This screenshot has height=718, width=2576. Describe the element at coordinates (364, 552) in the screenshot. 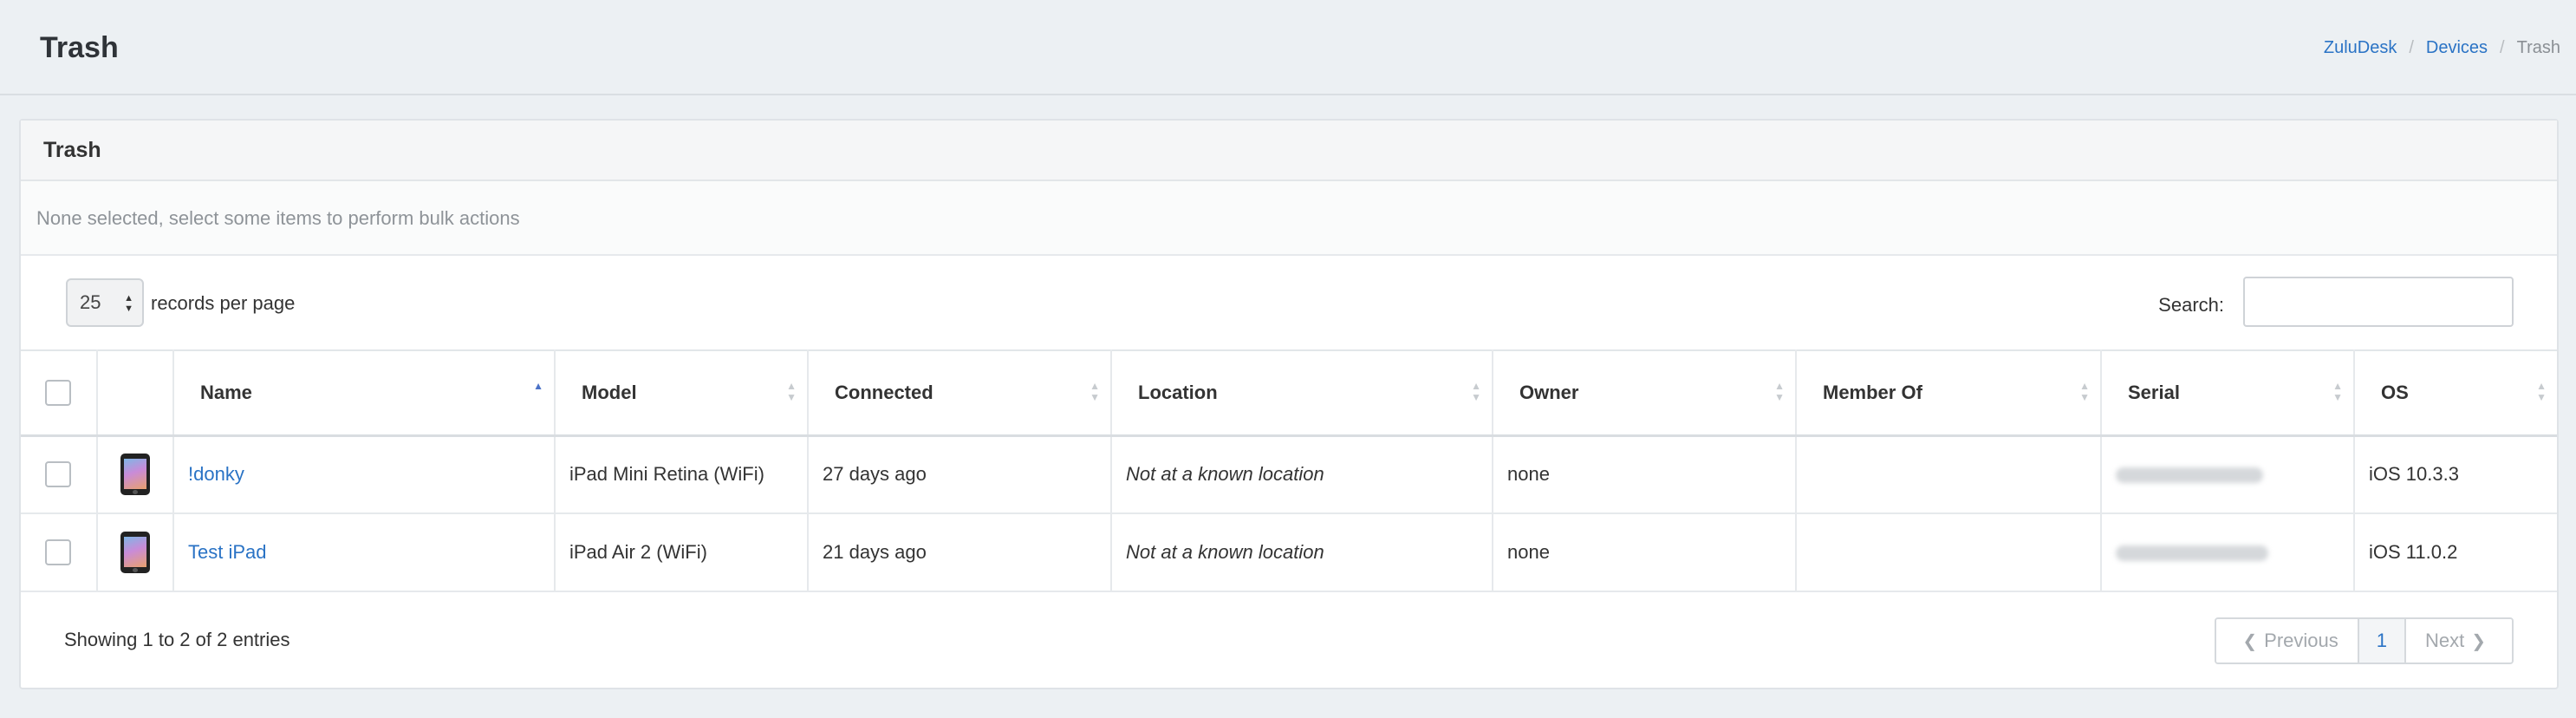

I see `name-cell: Test iPad` at that location.